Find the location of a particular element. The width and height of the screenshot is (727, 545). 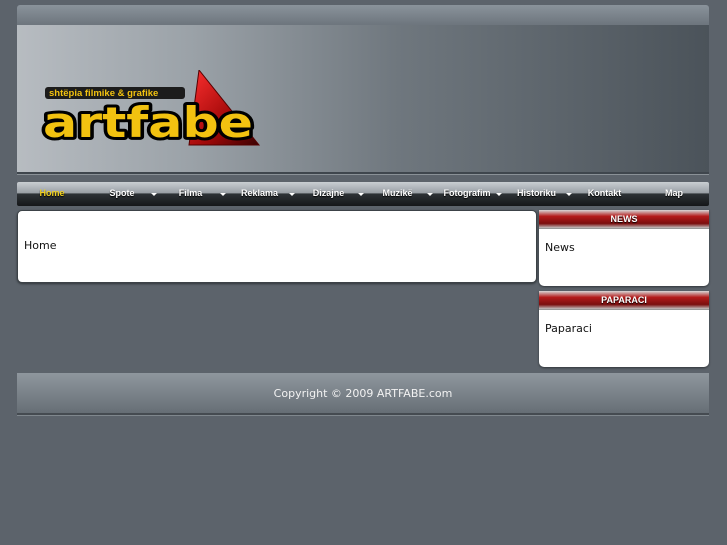

nav-historiku: Historiku is located at coordinates (537, 194).